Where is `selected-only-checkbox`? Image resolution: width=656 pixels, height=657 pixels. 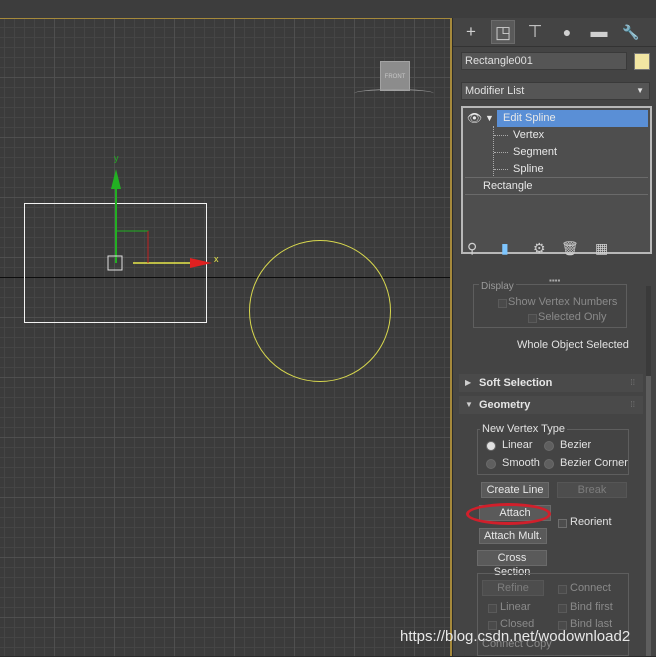
selected-only-checkbox is located at coordinates (532, 318).